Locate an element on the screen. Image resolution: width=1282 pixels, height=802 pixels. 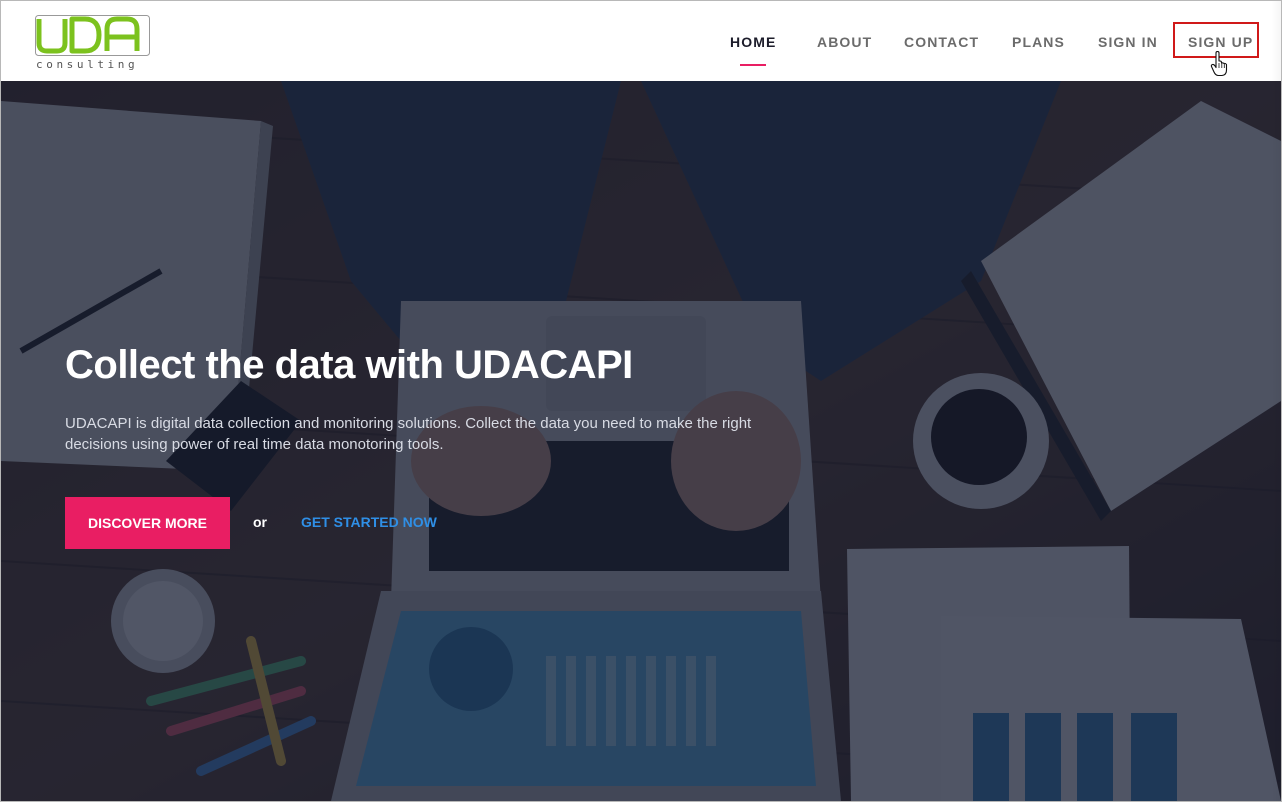
hero-title: Collect the data with UDACAPI is located at coordinates (349, 365).